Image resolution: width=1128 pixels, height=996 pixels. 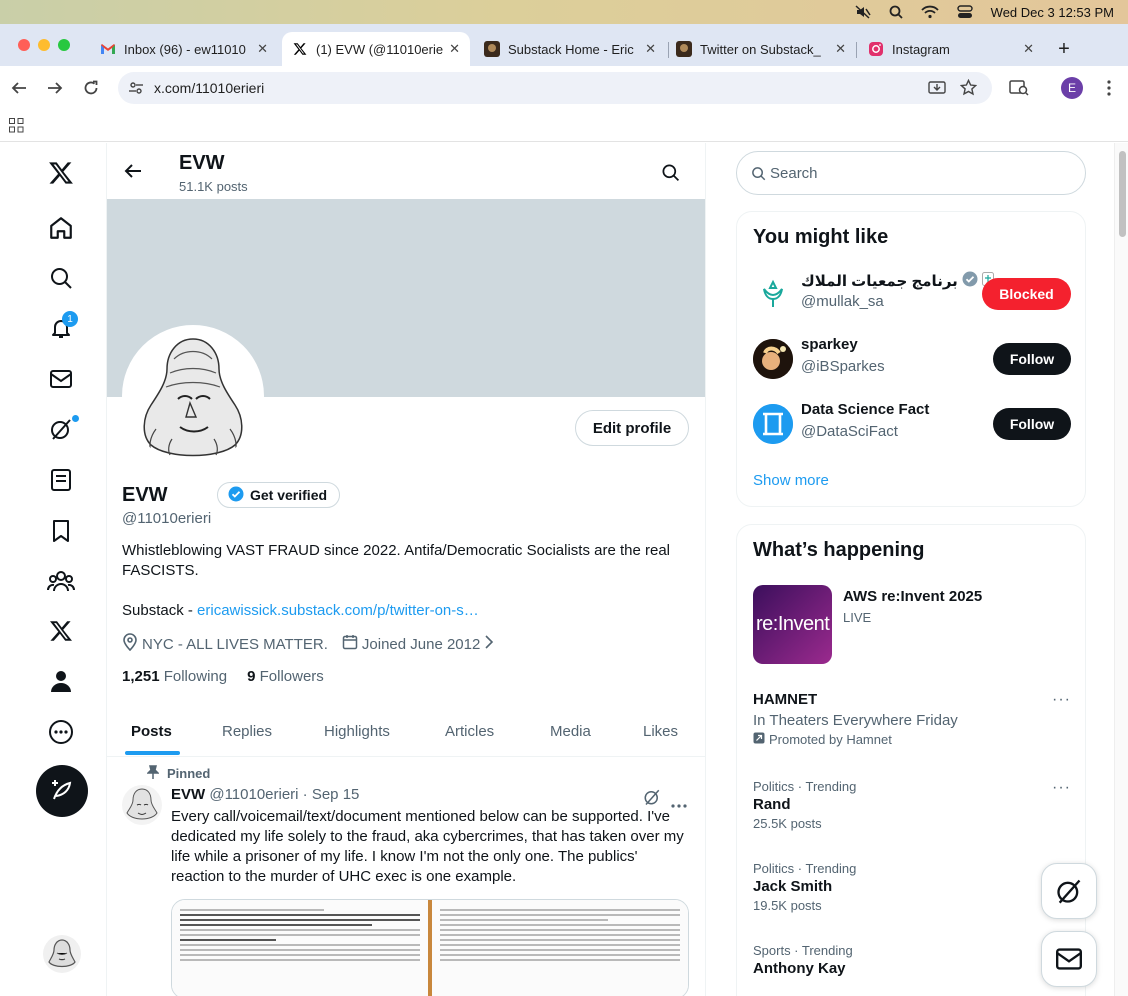 I want to click on tweet-header: EVW @11010erieri · Sep 15, so click(x=265, y=794).